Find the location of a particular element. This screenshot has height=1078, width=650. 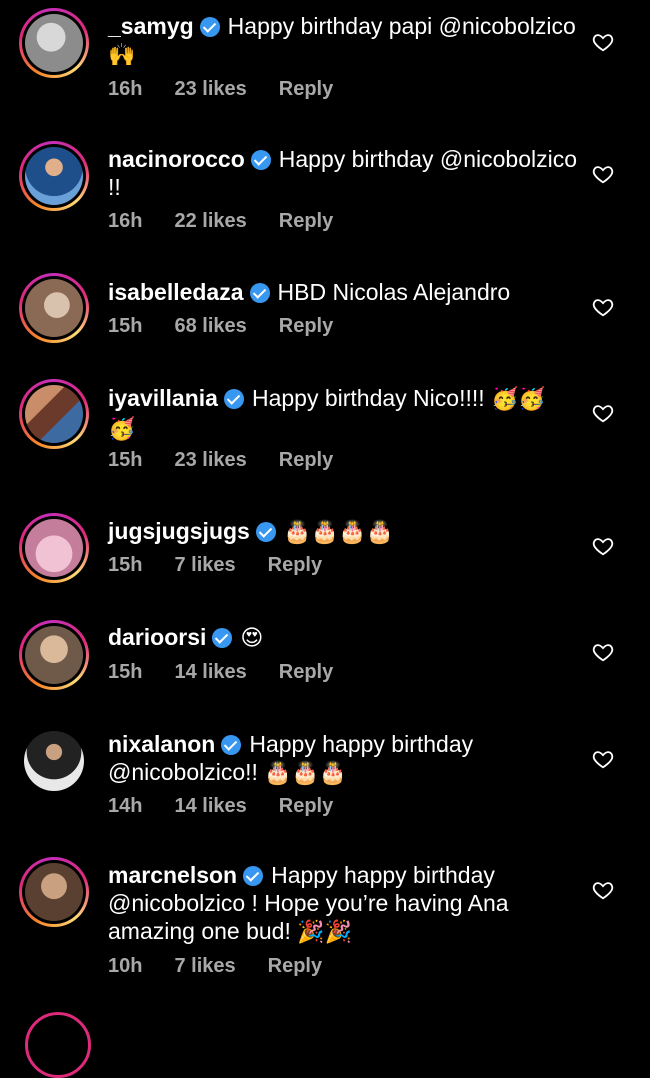

comment-username: darioorsi is located at coordinates (157, 637).